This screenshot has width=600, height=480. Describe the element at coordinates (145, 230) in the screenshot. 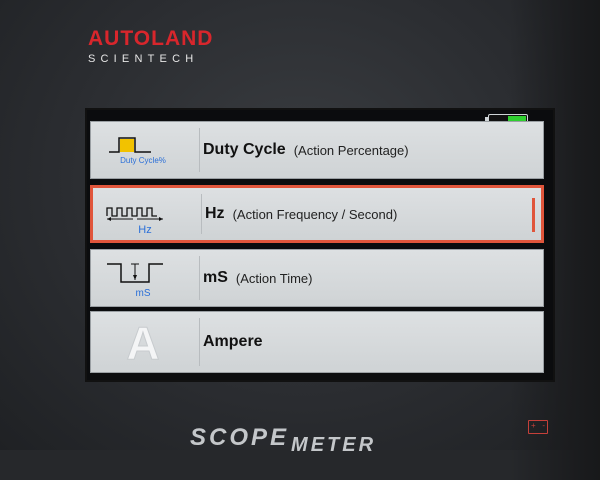

I see `hz-caption: Hz` at that location.